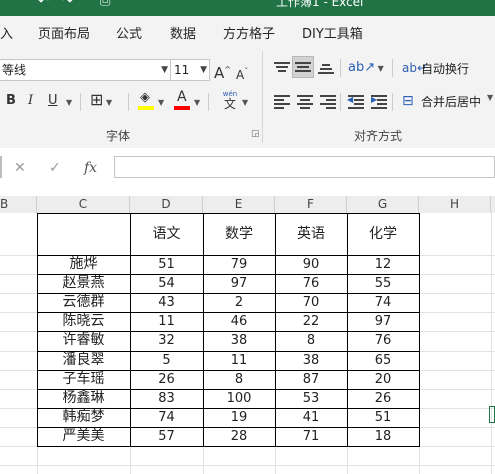 The height and width of the screenshot is (474, 495). I want to click on student-name-cell: 韩痴梦, so click(83, 417).